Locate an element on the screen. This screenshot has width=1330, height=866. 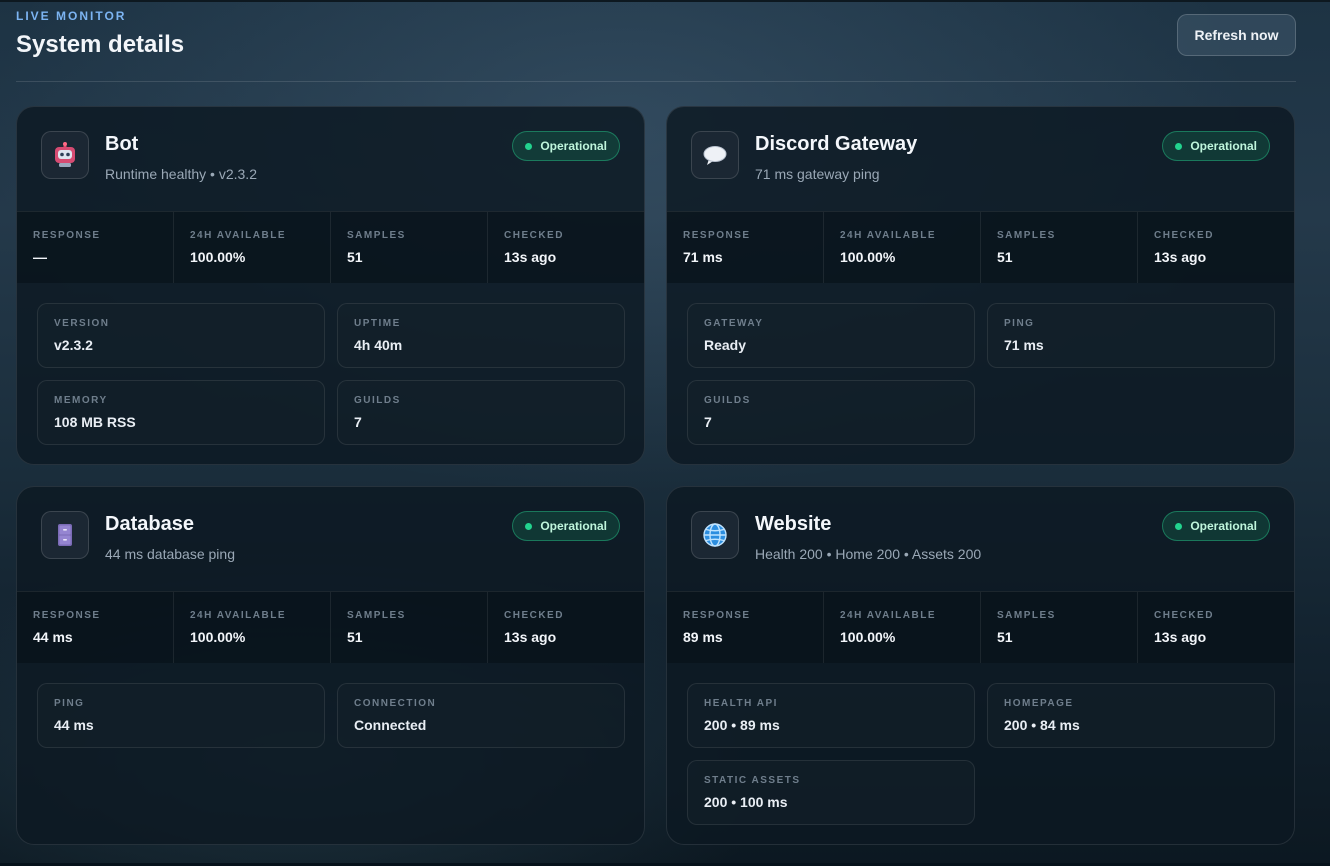
stat-response: RESPONSE 44 ms is located at coordinates (95, 627).